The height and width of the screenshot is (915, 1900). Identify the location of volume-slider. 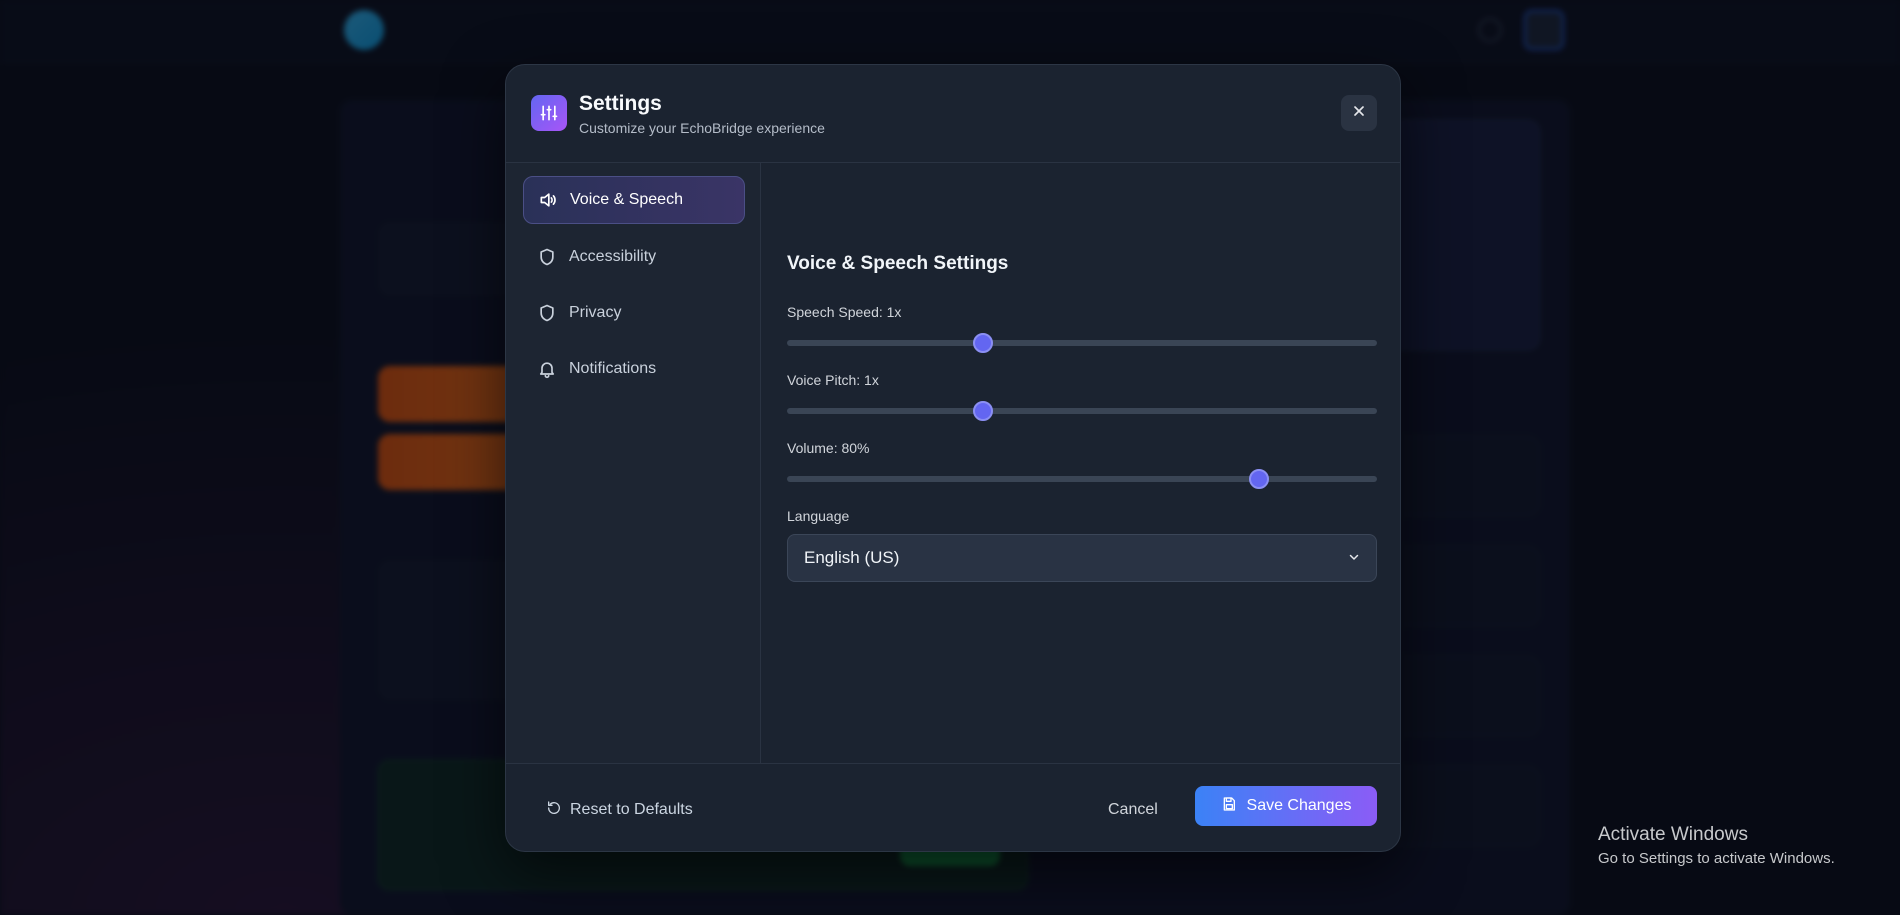
(1082, 479).